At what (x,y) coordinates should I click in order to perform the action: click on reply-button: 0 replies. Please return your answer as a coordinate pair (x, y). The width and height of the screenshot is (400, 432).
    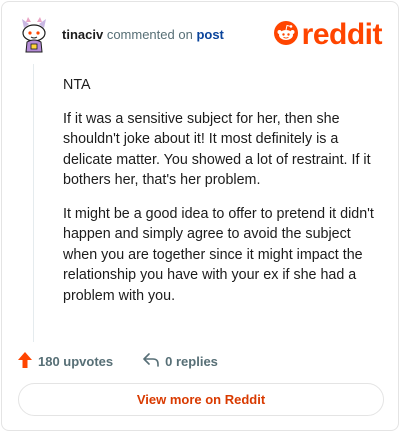
    Looking at the image, I should click on (180, 361).